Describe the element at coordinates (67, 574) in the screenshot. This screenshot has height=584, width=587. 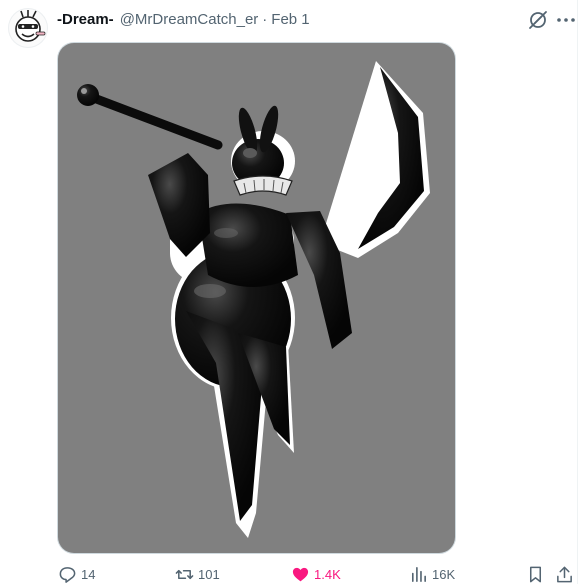
I see `reply-icon` at that location.